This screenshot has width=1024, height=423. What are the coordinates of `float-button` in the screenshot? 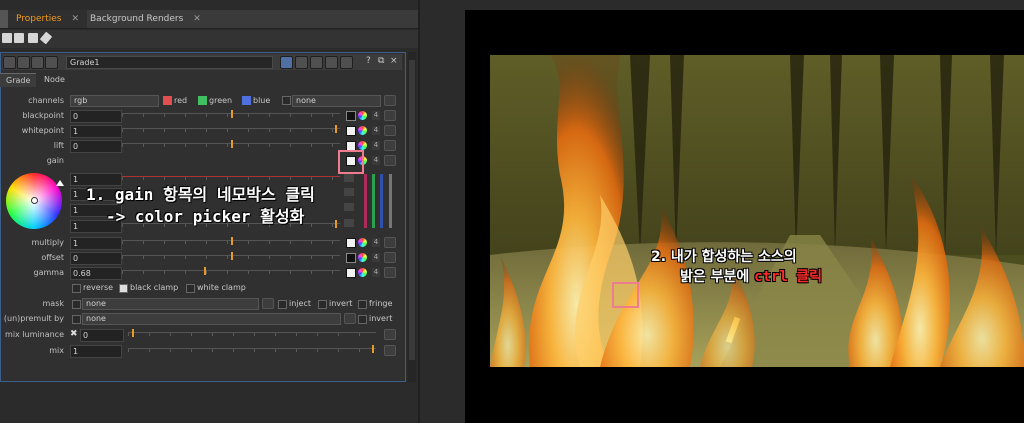 It's located at (23, 62).